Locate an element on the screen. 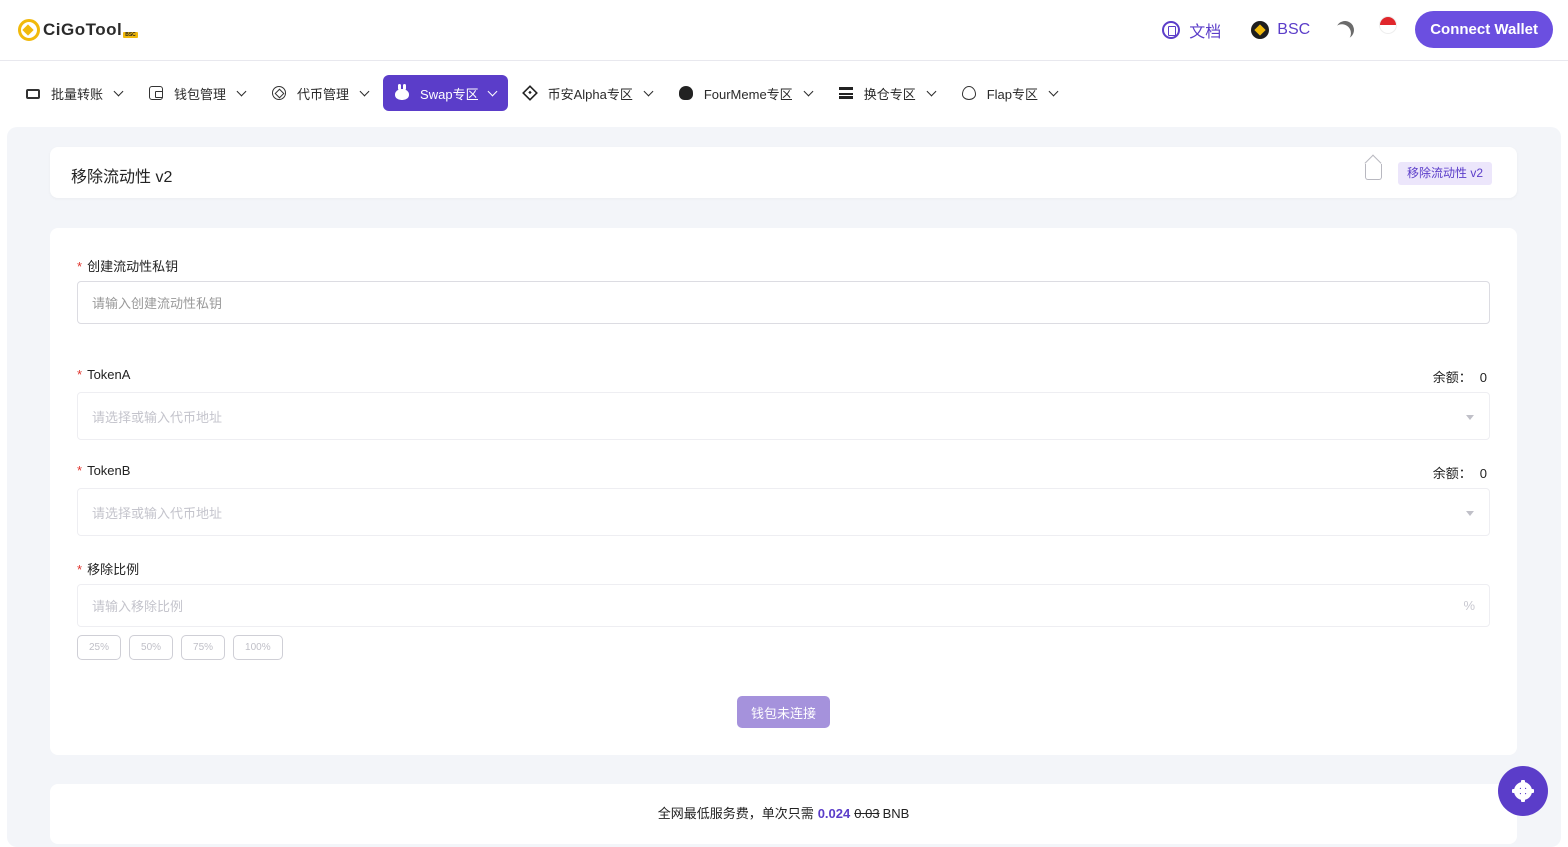  nav-item-label: Flap专区 is located at coordinates (1012, 94).